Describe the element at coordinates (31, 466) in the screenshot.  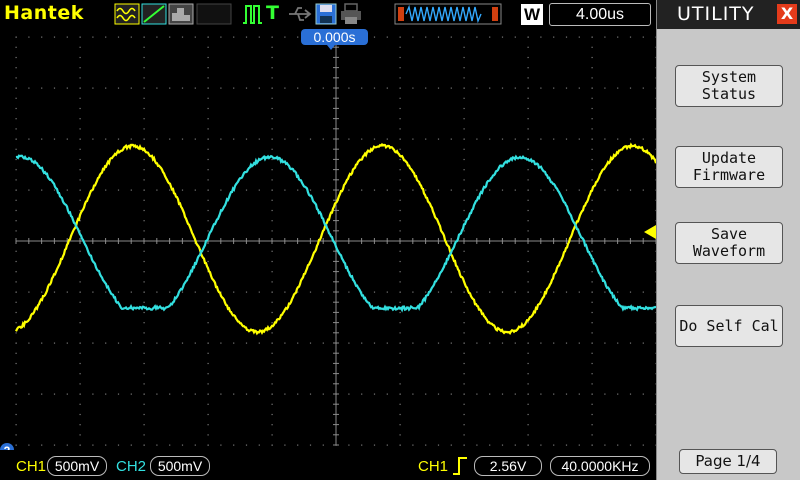
I see `ch1-label: CH1` at that location.